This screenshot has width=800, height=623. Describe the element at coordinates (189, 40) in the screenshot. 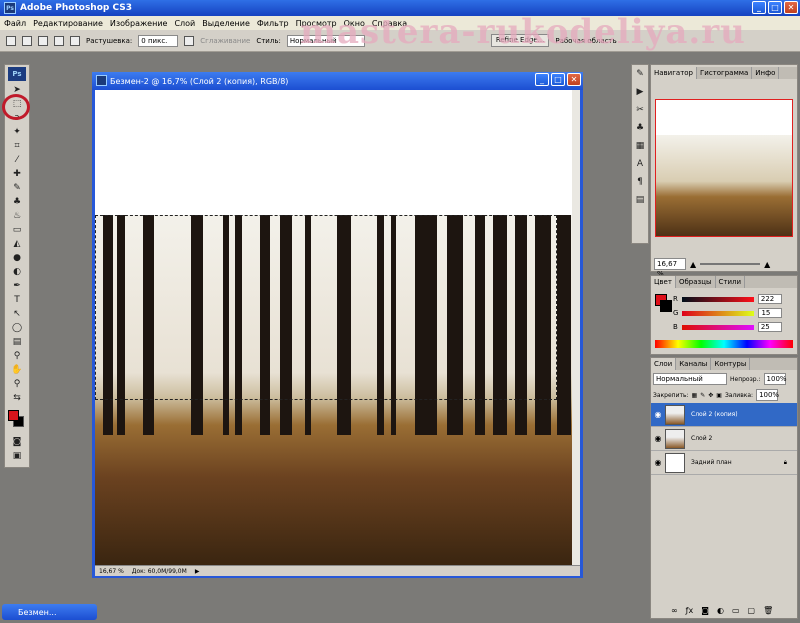

I see `antialias-checkbox` at that location.